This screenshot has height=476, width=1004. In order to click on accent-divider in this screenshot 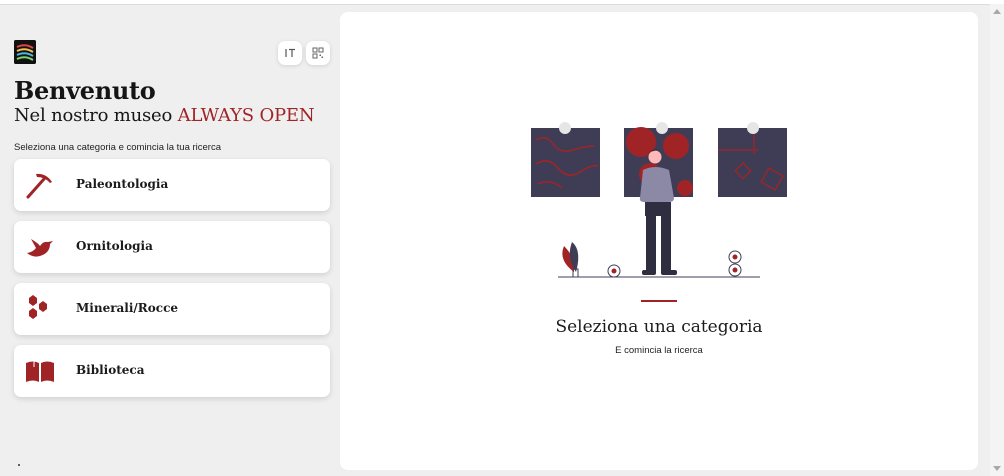, I will do `click(659, 301)`.